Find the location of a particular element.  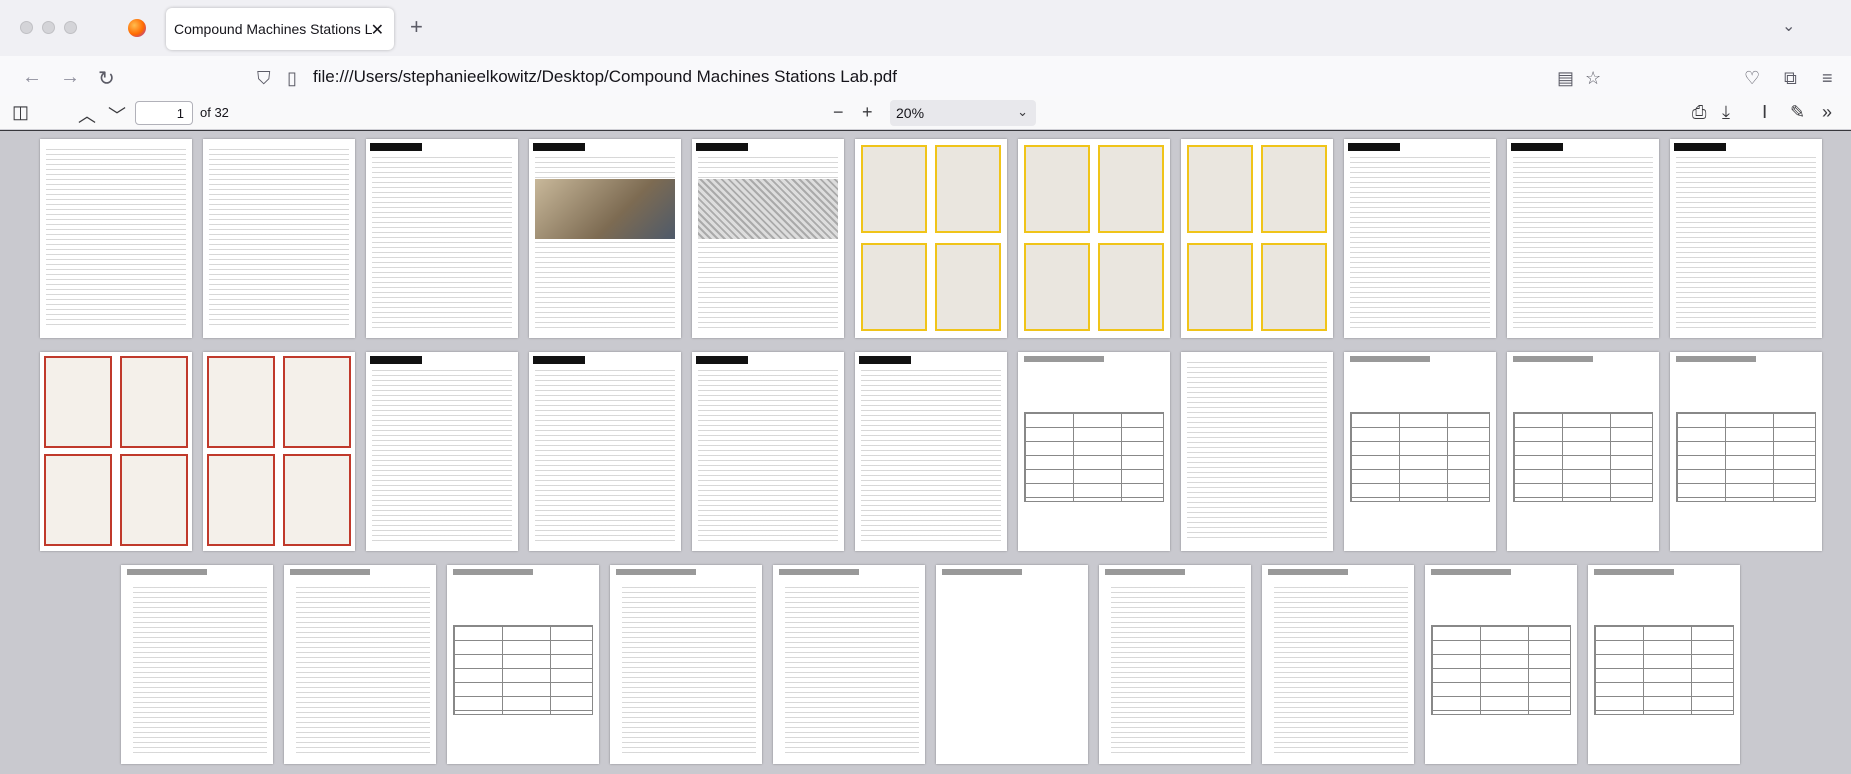

zoom-in-plus-icon: + is located at coordinates (867, 112).